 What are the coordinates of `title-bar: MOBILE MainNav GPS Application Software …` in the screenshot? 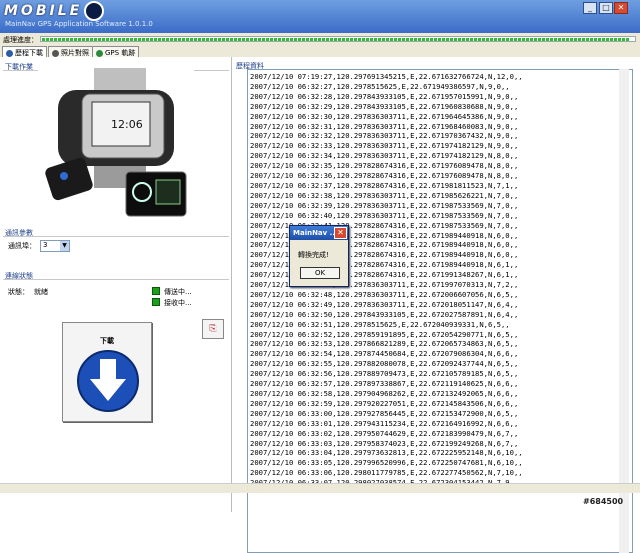 It's located at (320, 16).